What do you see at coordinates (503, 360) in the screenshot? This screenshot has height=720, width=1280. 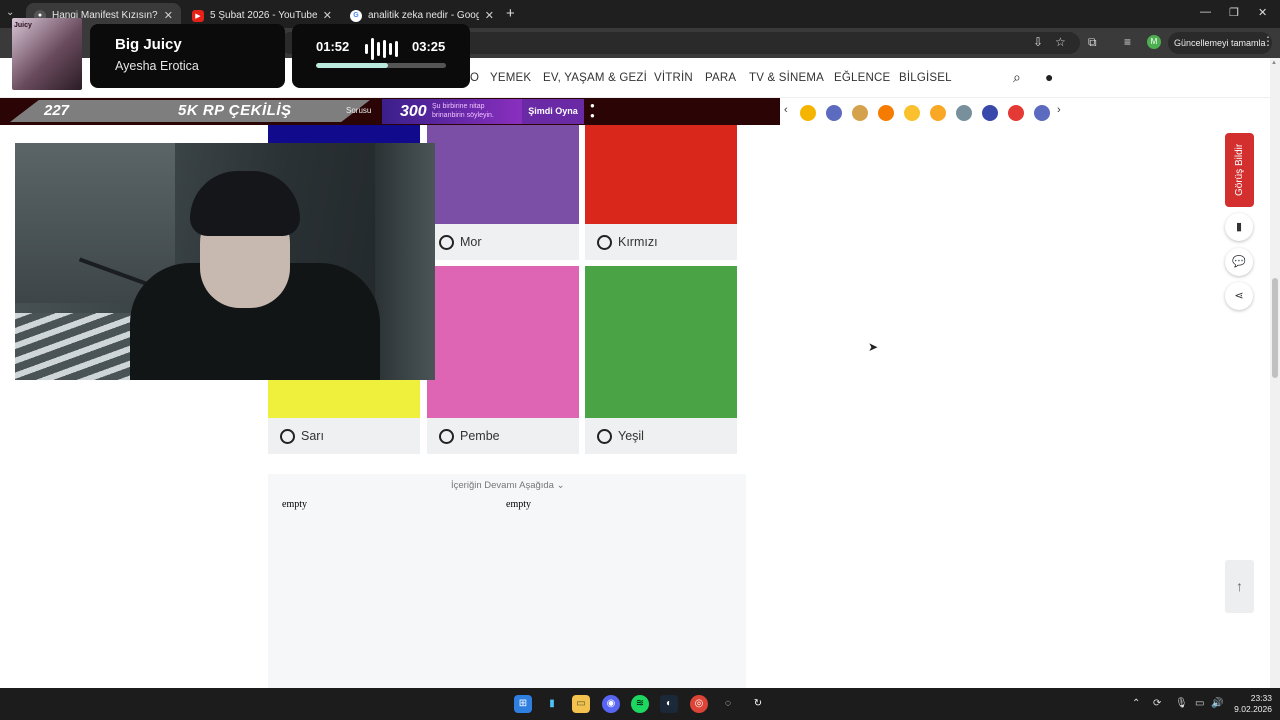 I see `quiz-option-pembe: Pembe` at bounding box center [503, 360].